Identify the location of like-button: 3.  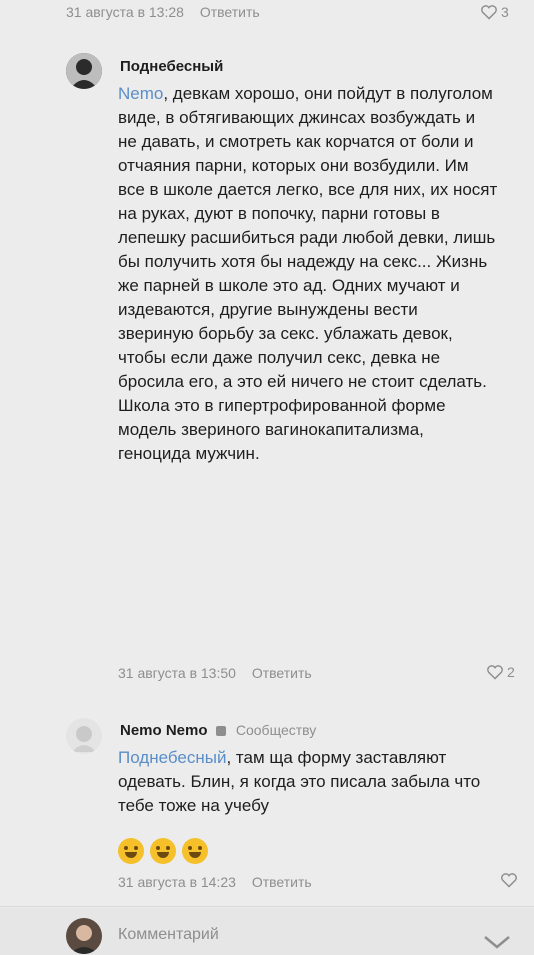
(494, 12).